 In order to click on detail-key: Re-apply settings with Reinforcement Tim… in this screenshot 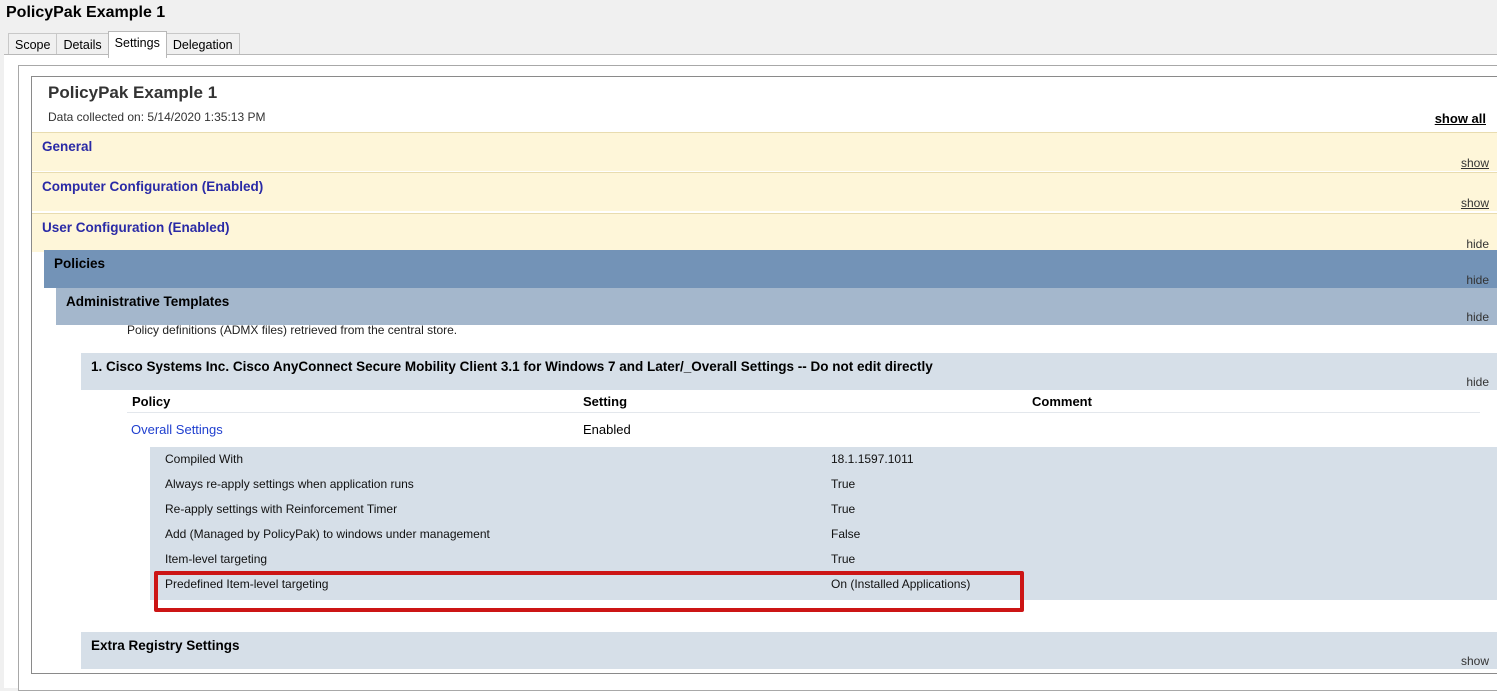, I will do `click(281, 509)`.